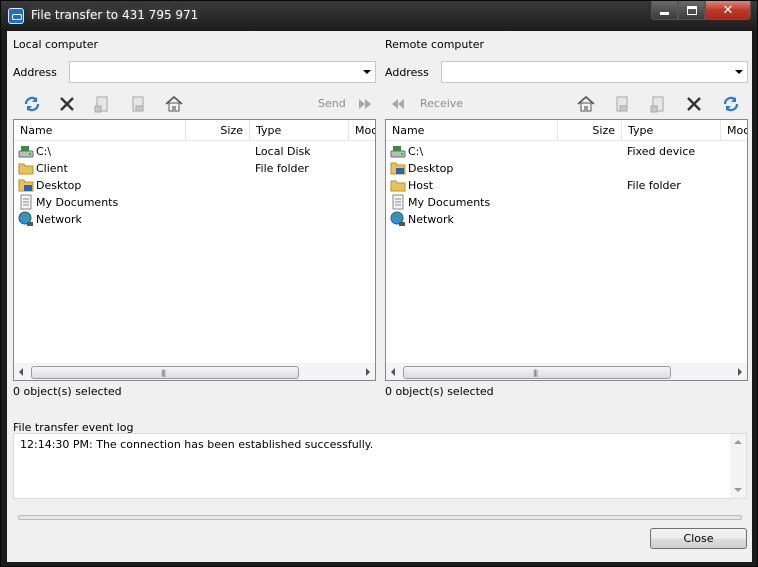  I want to click on window-close-button: ✕, so click(728, 10).